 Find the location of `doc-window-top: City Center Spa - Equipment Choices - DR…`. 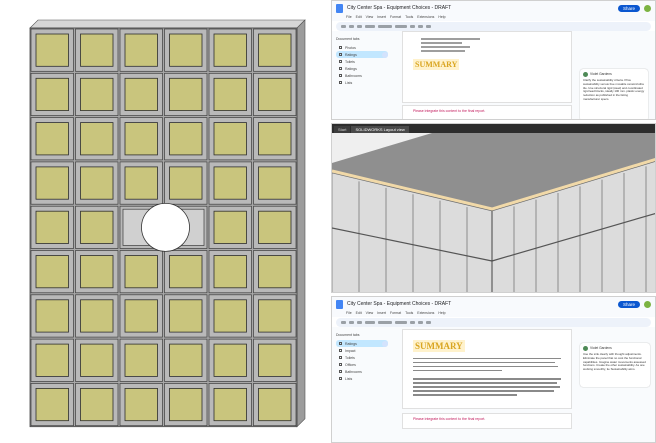

doc-window-top: City Center Spa - Equipment Choices - DR… is located at coordinates (493, 60).